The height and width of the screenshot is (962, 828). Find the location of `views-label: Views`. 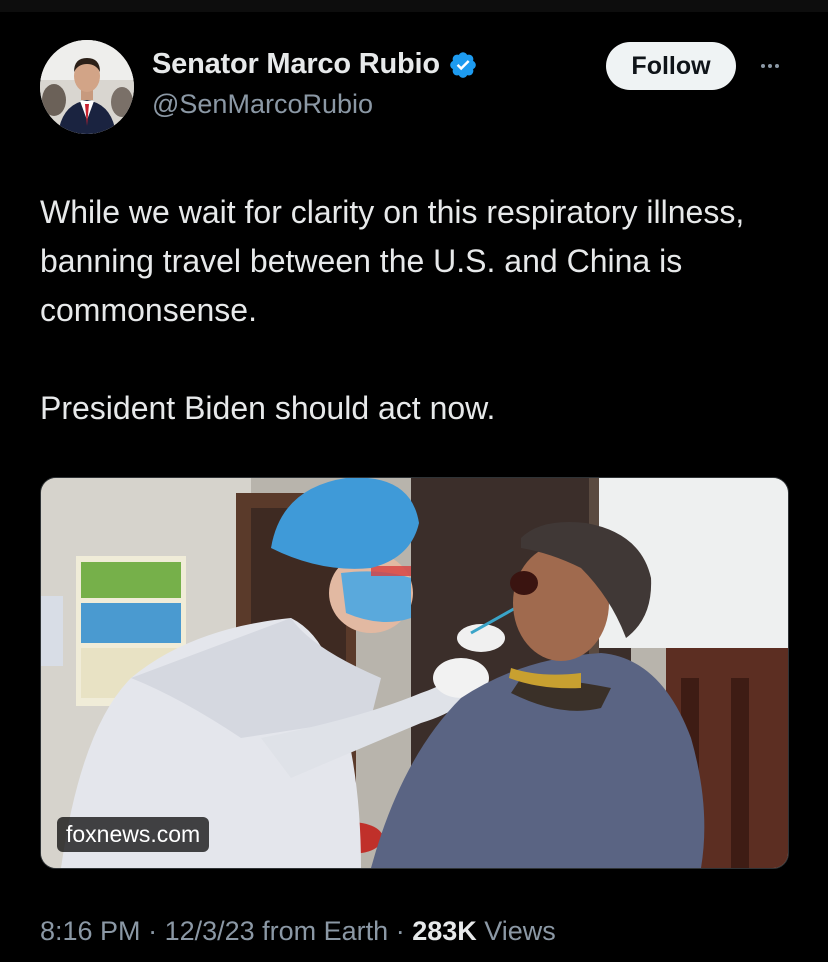

views-label: Views is located at coordinates (516, 931).